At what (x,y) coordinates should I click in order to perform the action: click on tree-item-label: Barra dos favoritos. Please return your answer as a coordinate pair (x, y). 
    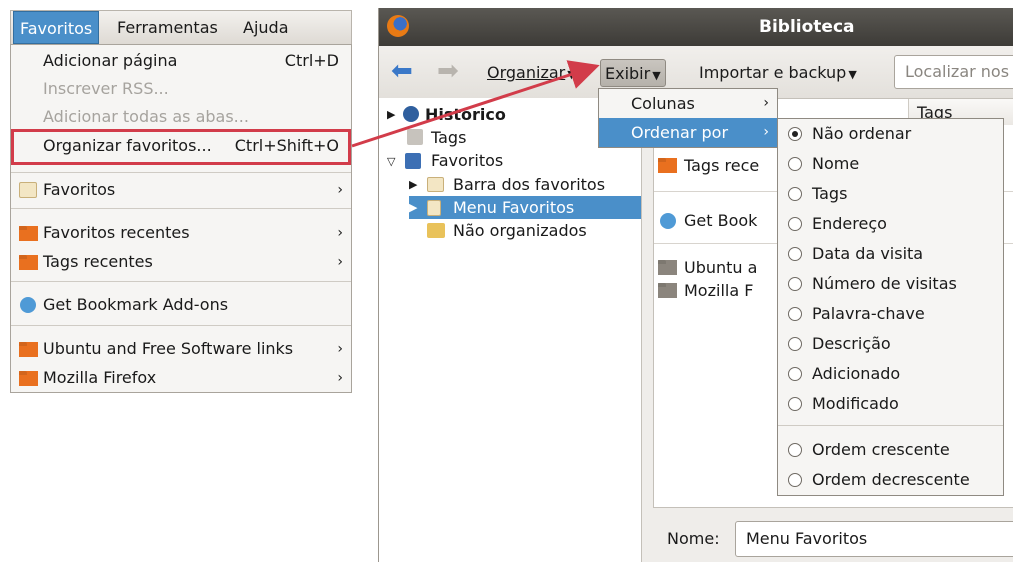
    Looking at the image, I should click on (529, 184).